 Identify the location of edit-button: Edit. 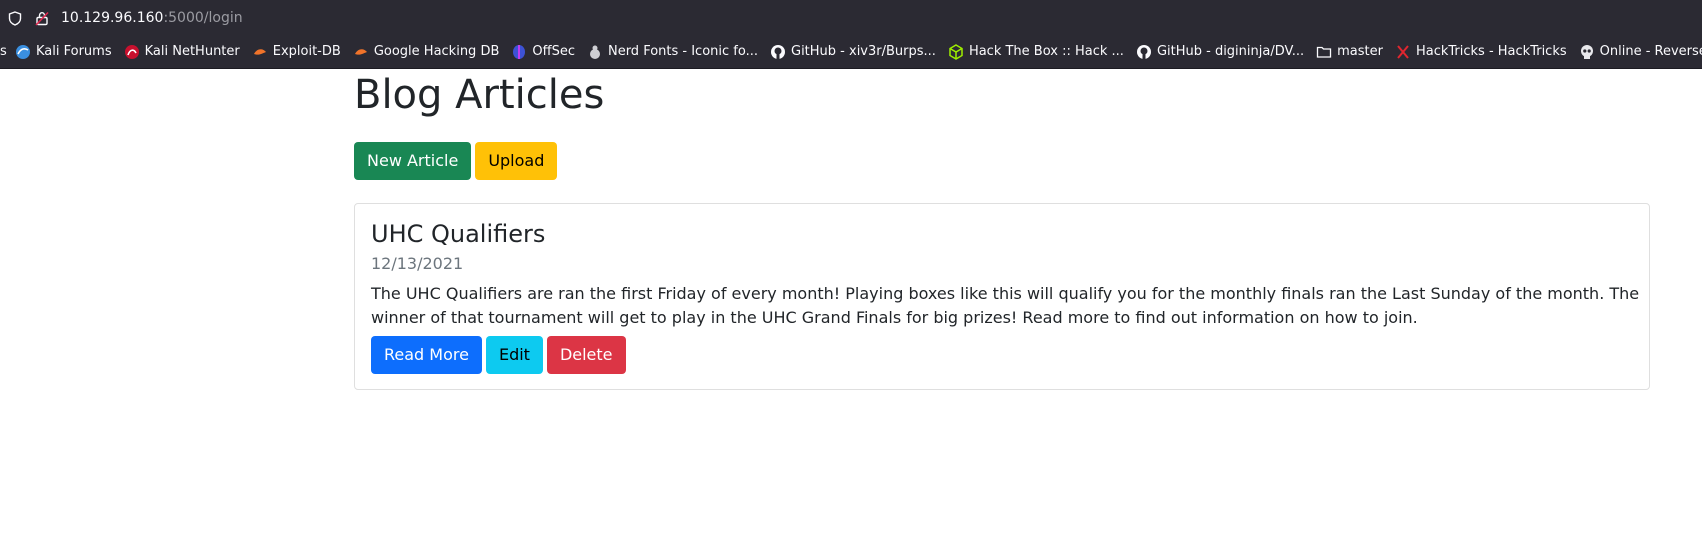
(514, 355).